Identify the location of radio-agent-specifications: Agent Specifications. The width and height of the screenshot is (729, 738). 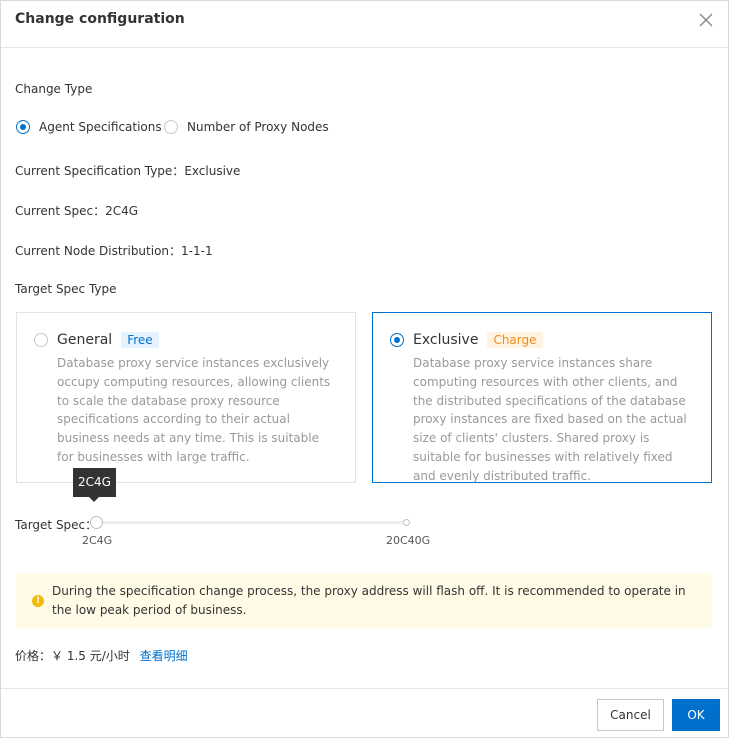
(89, 127).